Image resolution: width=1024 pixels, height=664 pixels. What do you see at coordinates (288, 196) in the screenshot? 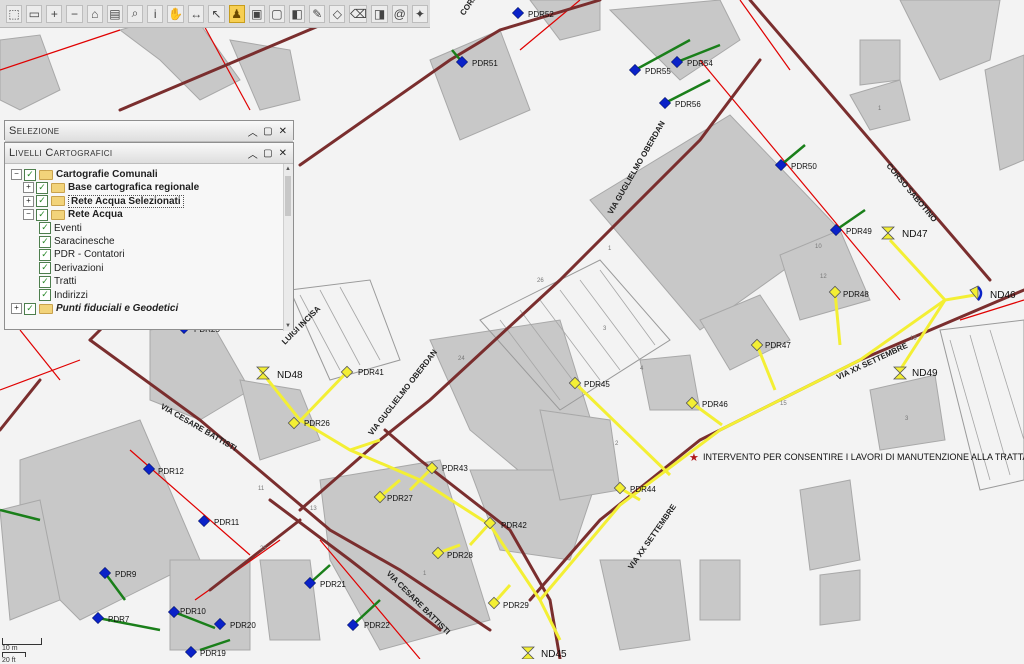
I see `scrollbar-thumb` at bounding box center [288, 196].